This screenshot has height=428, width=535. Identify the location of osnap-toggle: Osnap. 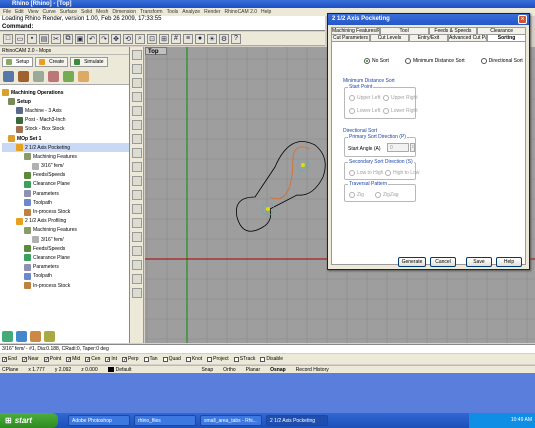
(278, 369).